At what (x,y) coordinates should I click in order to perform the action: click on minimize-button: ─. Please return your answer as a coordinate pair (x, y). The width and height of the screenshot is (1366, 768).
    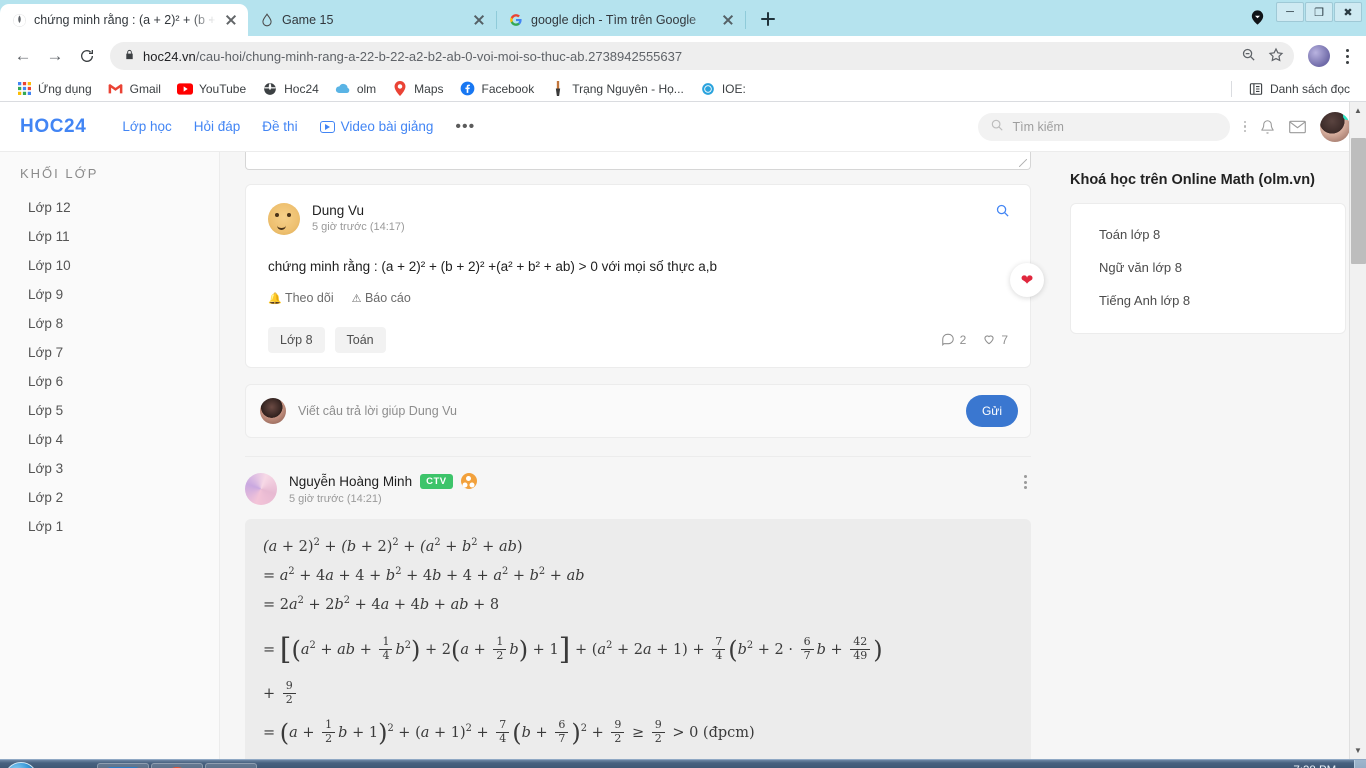
    Looking at the image, I should click on (1290, 12).